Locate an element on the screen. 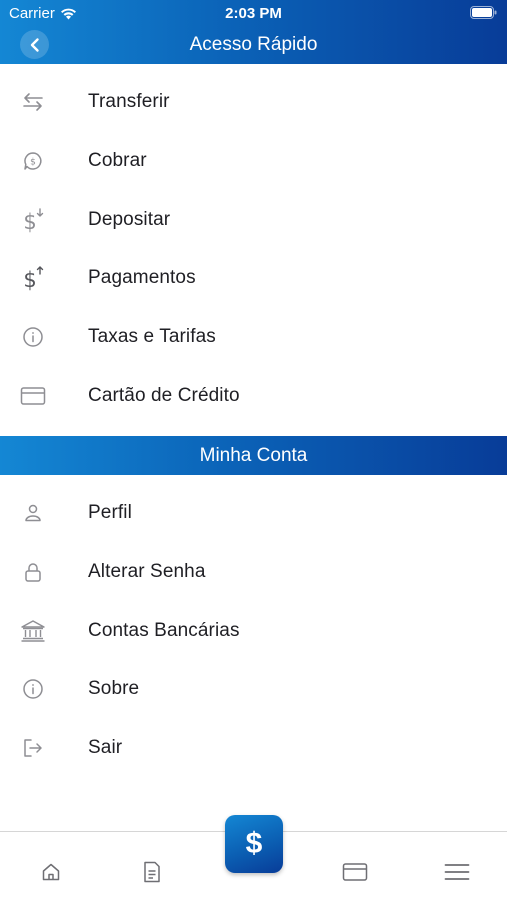  menu-item-label: Taxas e Tarifas is located at coordinates (152, 337).